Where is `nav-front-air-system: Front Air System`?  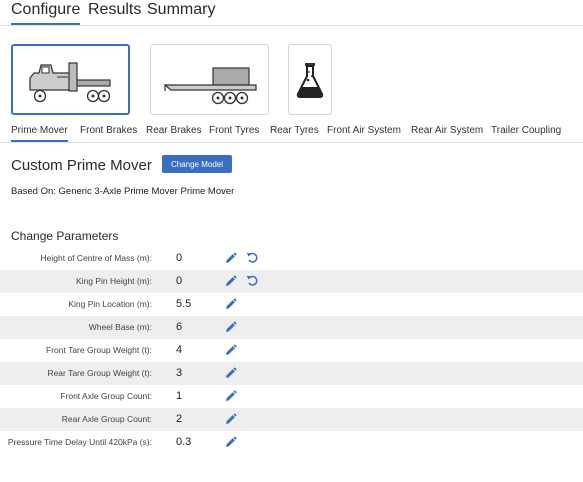
nav-front-air-system: Front Air System is located at coordinates (364, 130).